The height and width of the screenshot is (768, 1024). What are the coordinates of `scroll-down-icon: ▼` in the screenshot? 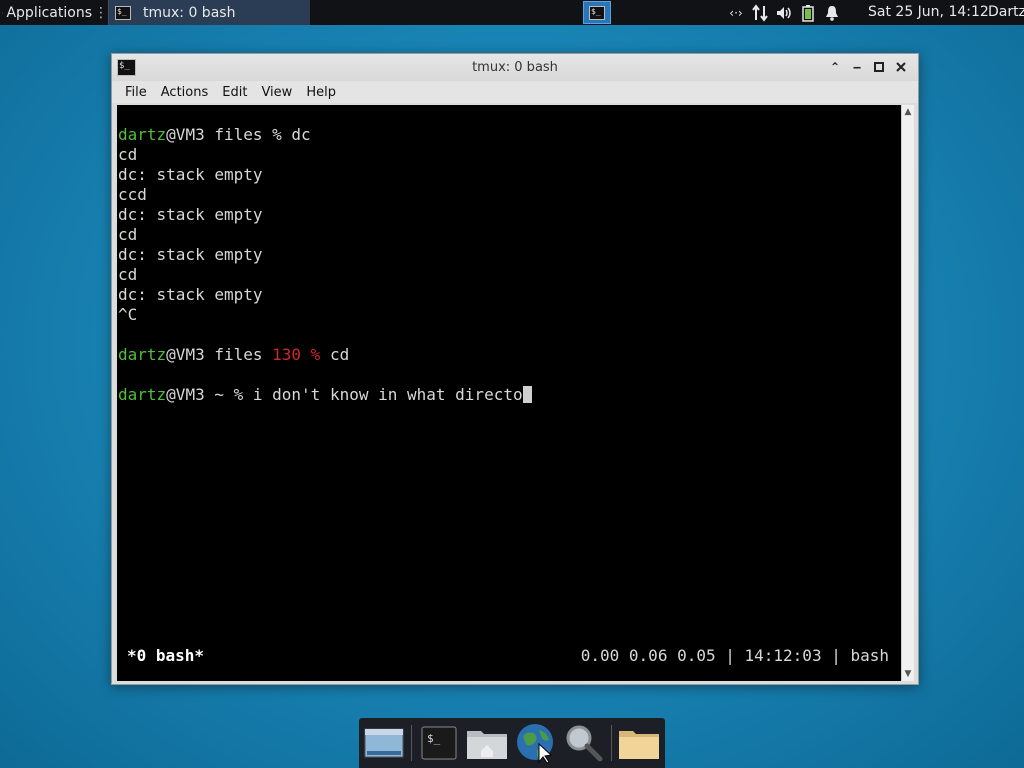 It's located at (908, 674).